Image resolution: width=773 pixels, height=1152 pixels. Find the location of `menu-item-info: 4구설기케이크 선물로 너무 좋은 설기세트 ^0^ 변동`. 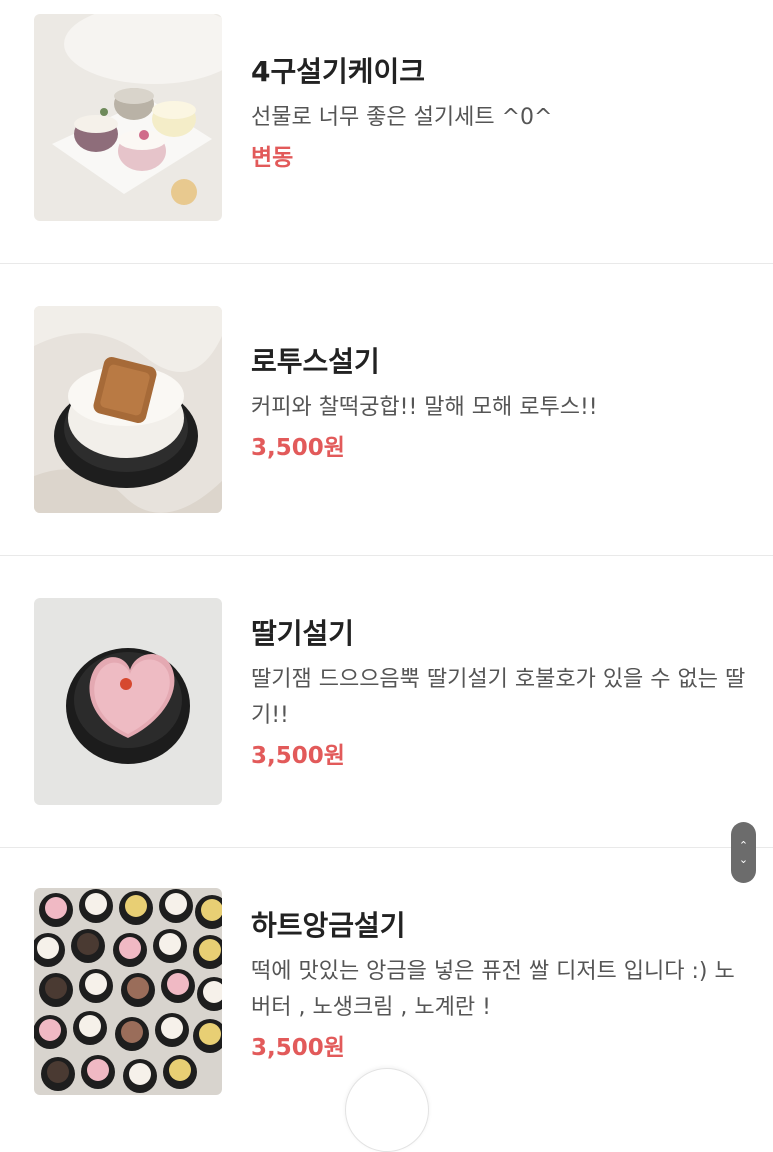

menu-item-info: 4구설기케이크 선물로 너무 좋은 설기세트 ^0^ 변동 is located at coordinates (501, 115).